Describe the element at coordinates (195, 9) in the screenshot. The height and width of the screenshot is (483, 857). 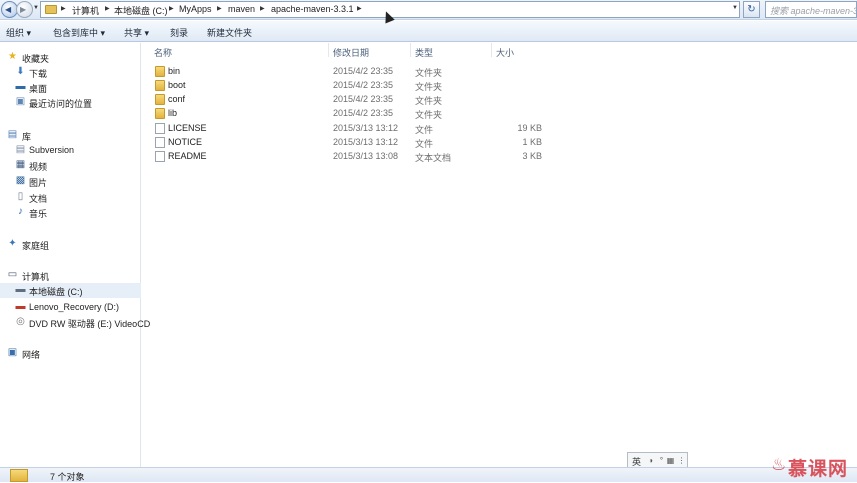
I see `breadcrumb-myapps: MyApps` at that location.